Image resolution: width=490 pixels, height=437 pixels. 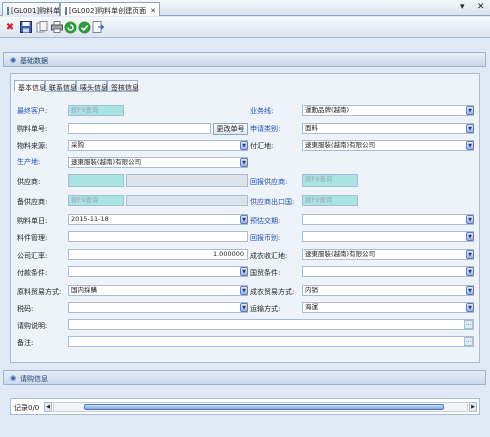 What do you see at coordinates (32, 111) in the screenshot?
I see `final-customer-label: 最终客户:` at bounding box center [32, 111].